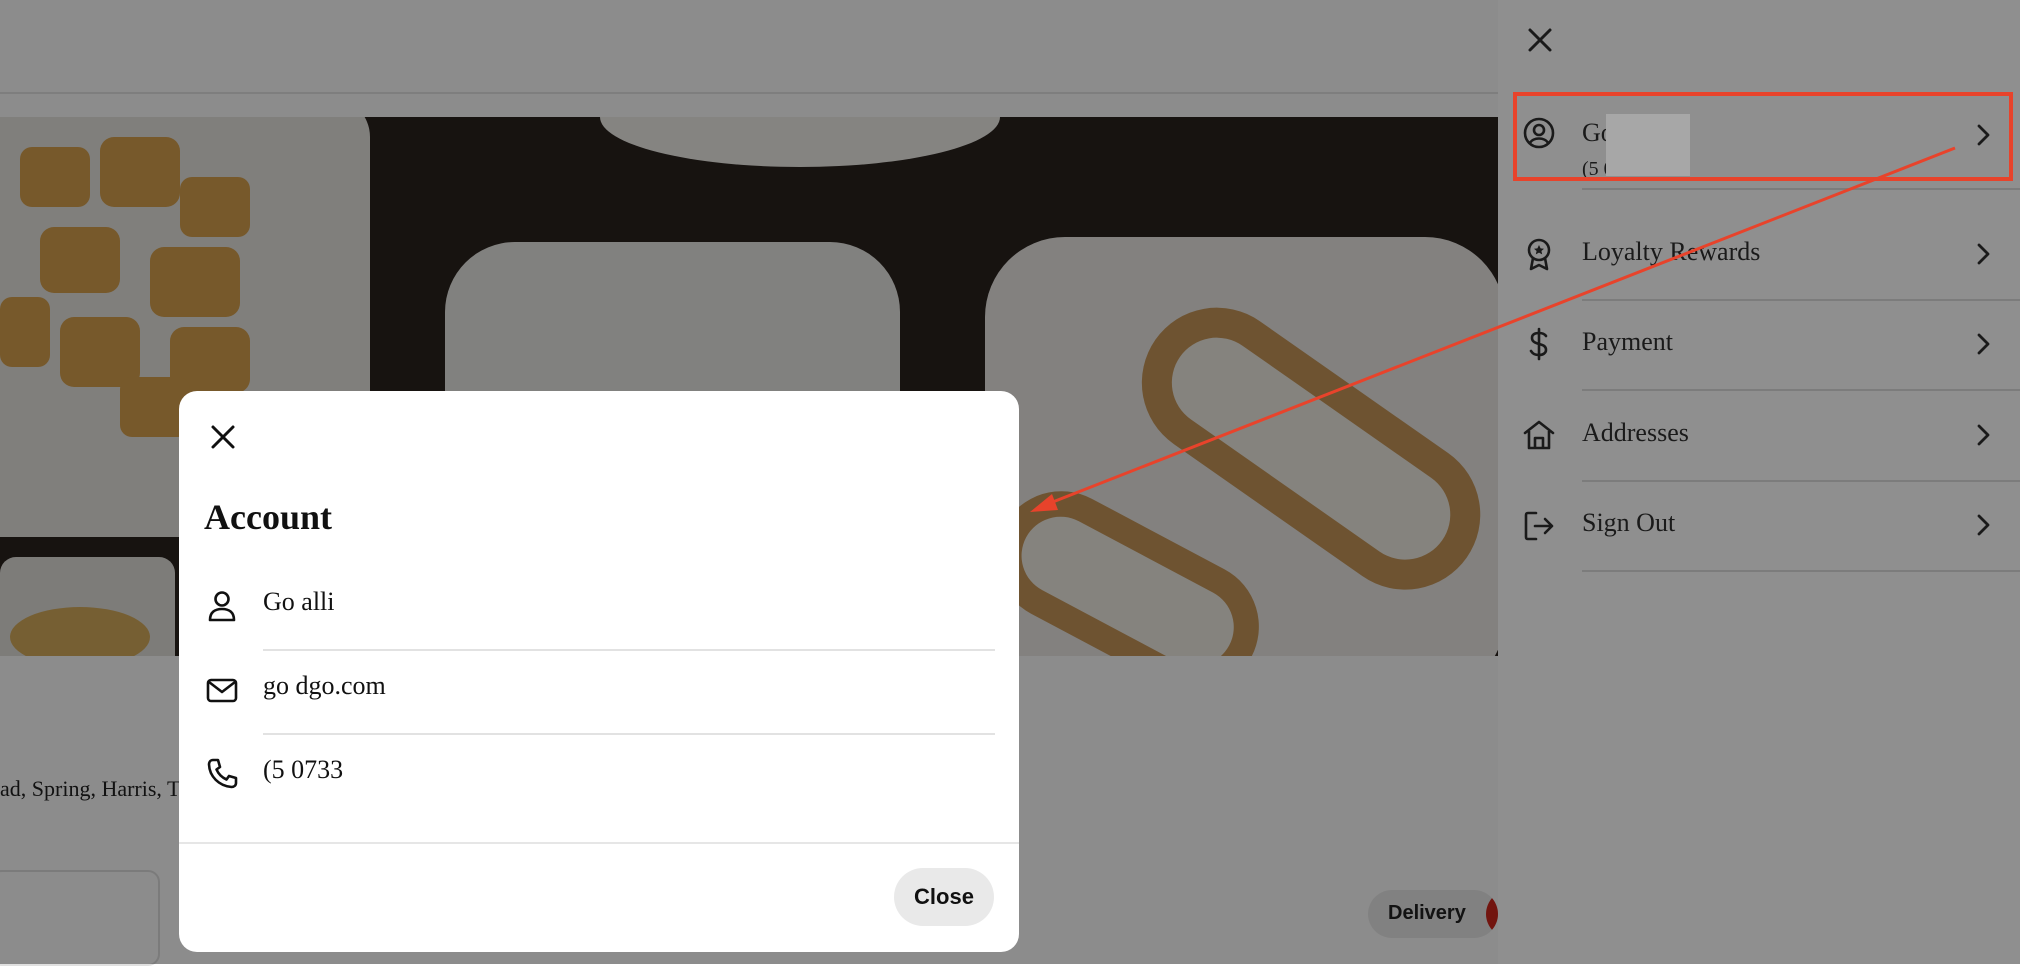  What do you see at coordinates (299, 601) in the screenshot?
I see `account-name: Go alli` at bounding box center [299, 601].